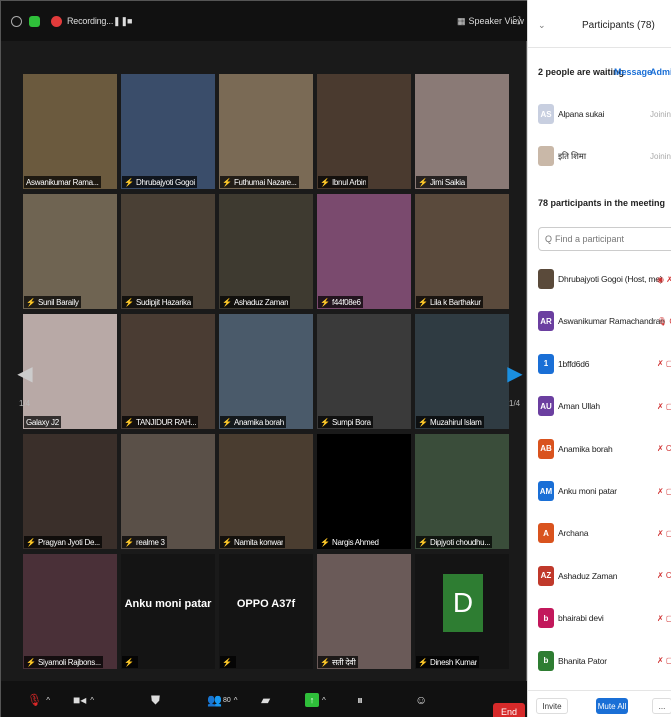  I want to click on mute-all-button: Mute All, so click(612, 706).